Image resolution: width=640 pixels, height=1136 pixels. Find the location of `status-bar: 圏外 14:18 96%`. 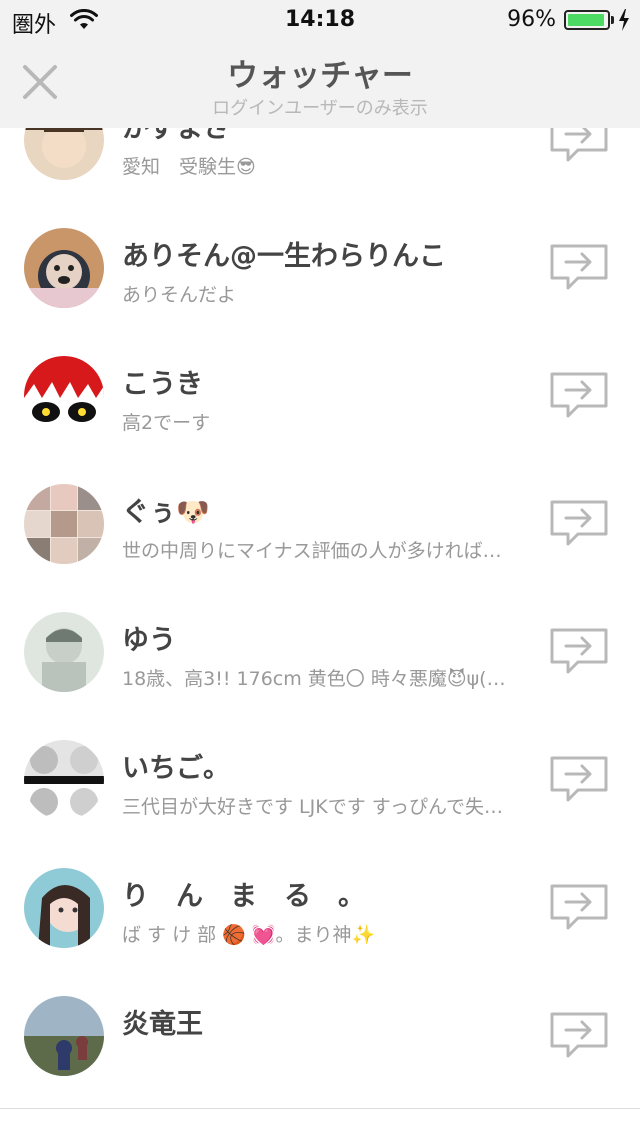

status-bar: 圏外 14:18 96% is located at coordinates (320, 20).